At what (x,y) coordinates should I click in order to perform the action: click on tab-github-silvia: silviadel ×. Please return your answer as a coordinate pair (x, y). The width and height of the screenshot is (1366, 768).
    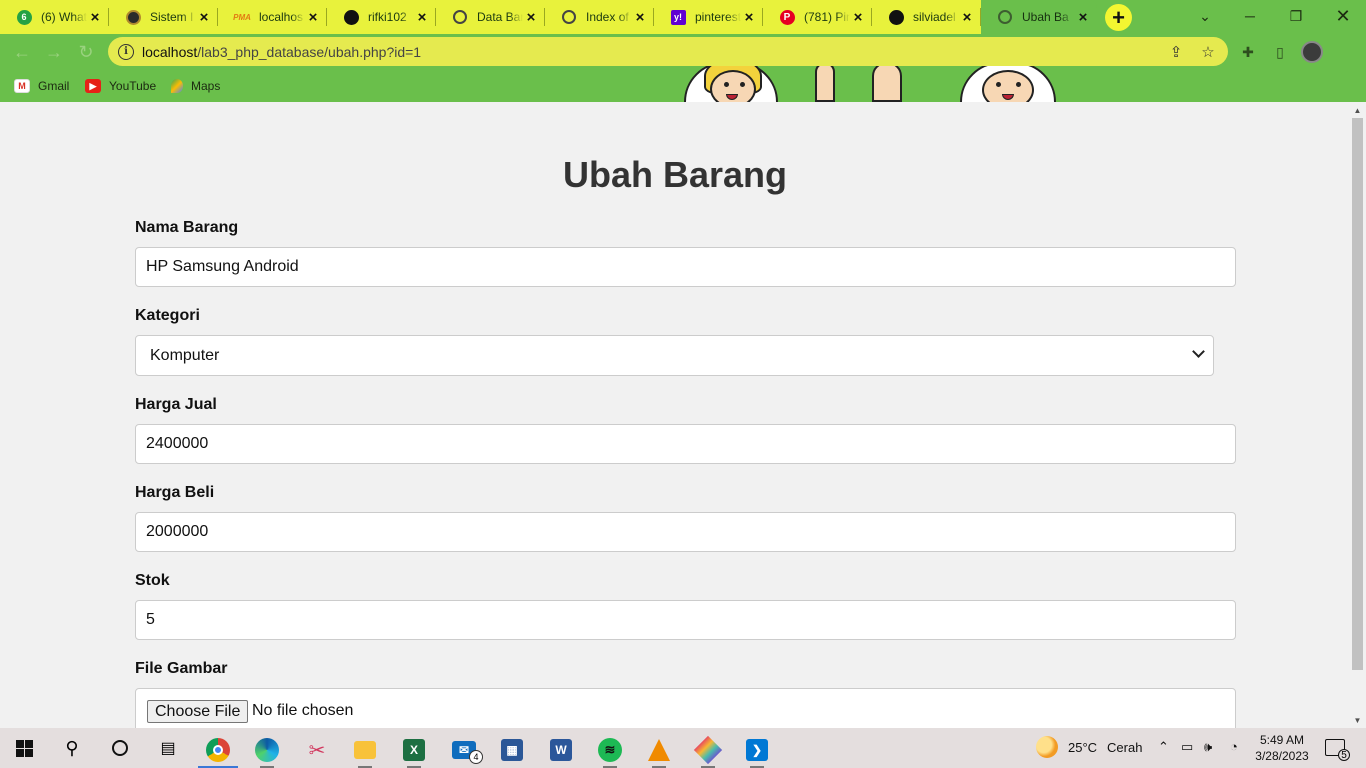
    Looking at the image, I should click on (926, 17).